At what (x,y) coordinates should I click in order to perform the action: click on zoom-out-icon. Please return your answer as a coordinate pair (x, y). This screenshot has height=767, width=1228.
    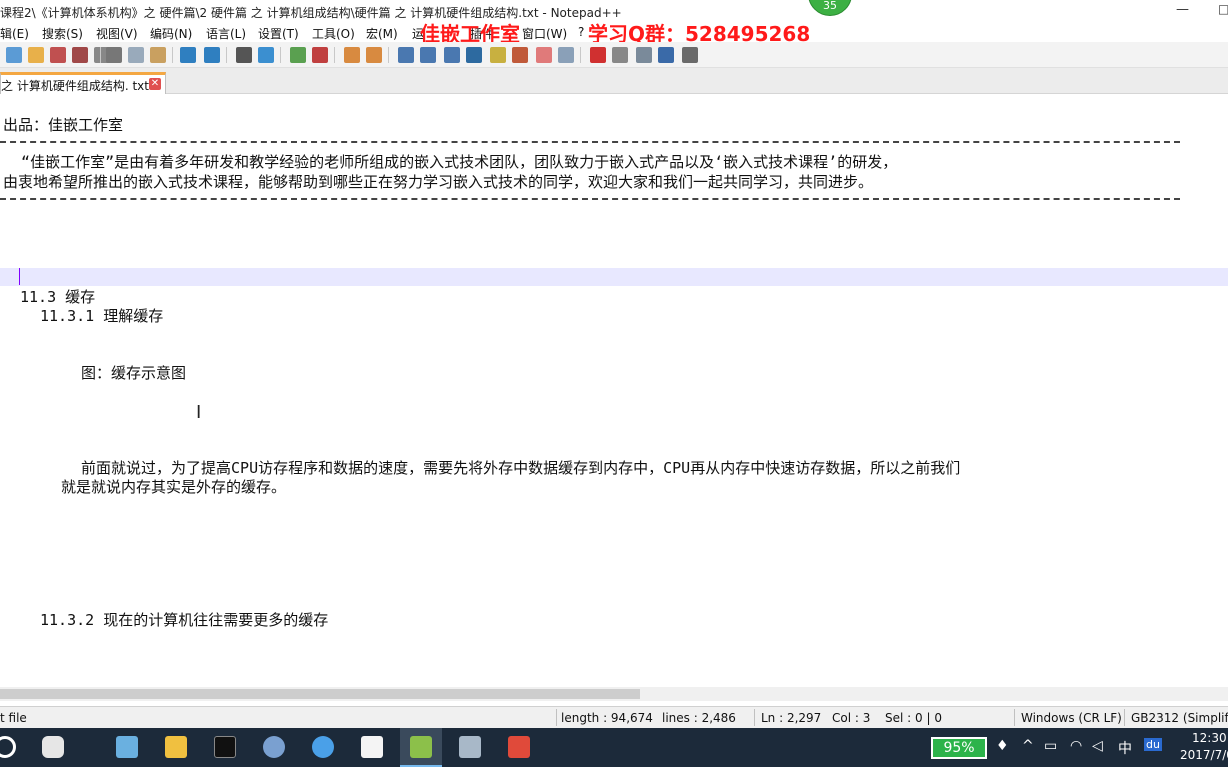
    Looking at the image, I should click on (320, 55).